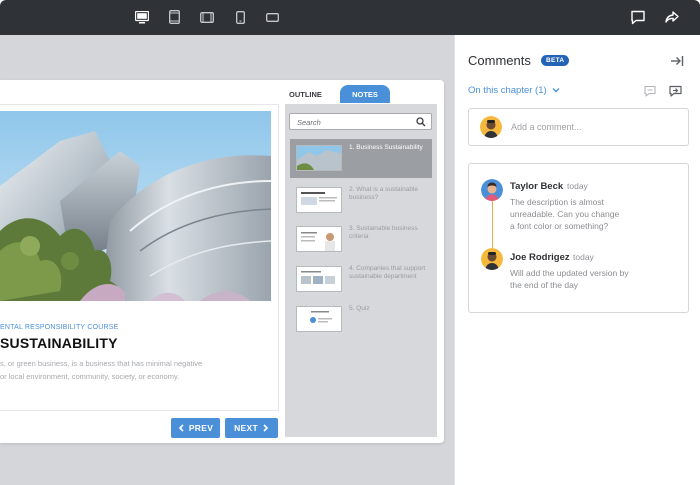 The width and height of the screenshot is (700, 485). Describe the element at coordinates (569, 273) in the screenshot. I see `comment-line: Will add the updated version by` at that location.